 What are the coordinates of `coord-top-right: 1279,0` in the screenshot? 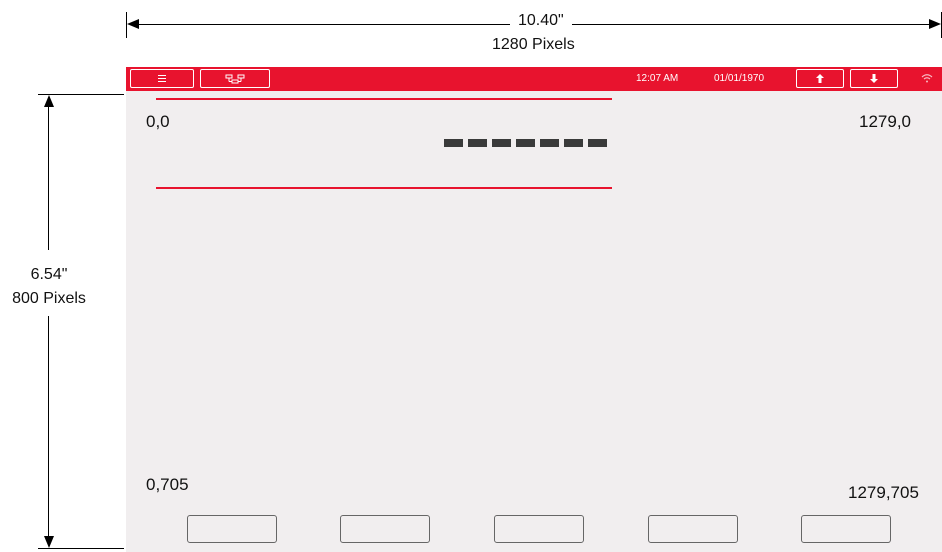 It's located at (885, 121).